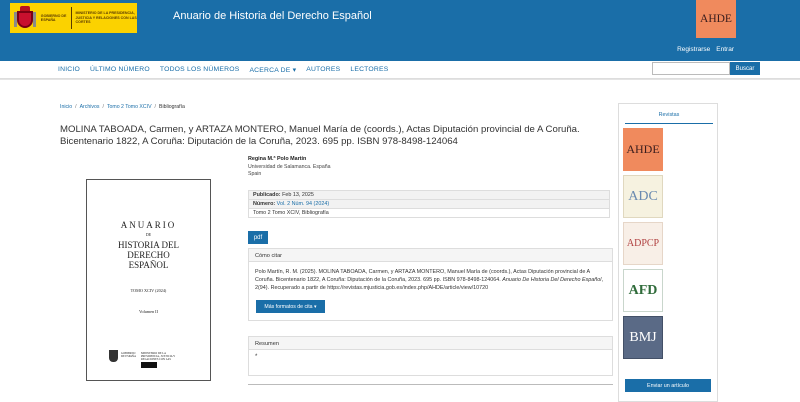 This screenshot has height=402, width=800. Describe the element at coordinates (149, 365) in the screenshot. I see `boe-logo-icon` at that location.